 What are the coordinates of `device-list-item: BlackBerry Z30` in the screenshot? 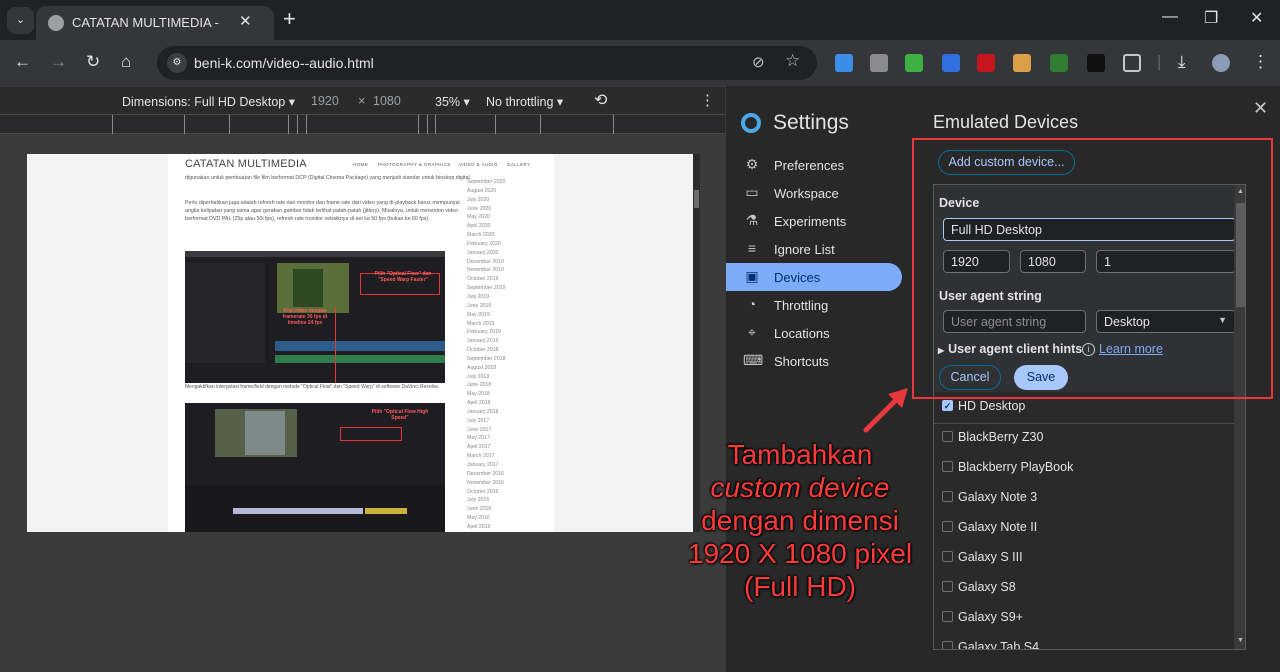 It's located at (1084, 438).